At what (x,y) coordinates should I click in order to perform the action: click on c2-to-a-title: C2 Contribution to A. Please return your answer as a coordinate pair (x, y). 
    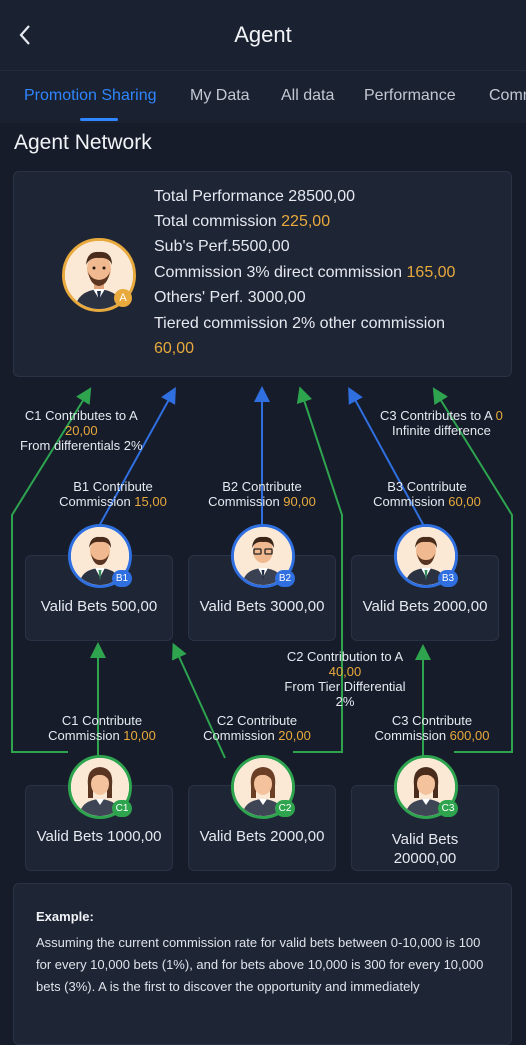
    Looking at the image, I should click on (345, 656).